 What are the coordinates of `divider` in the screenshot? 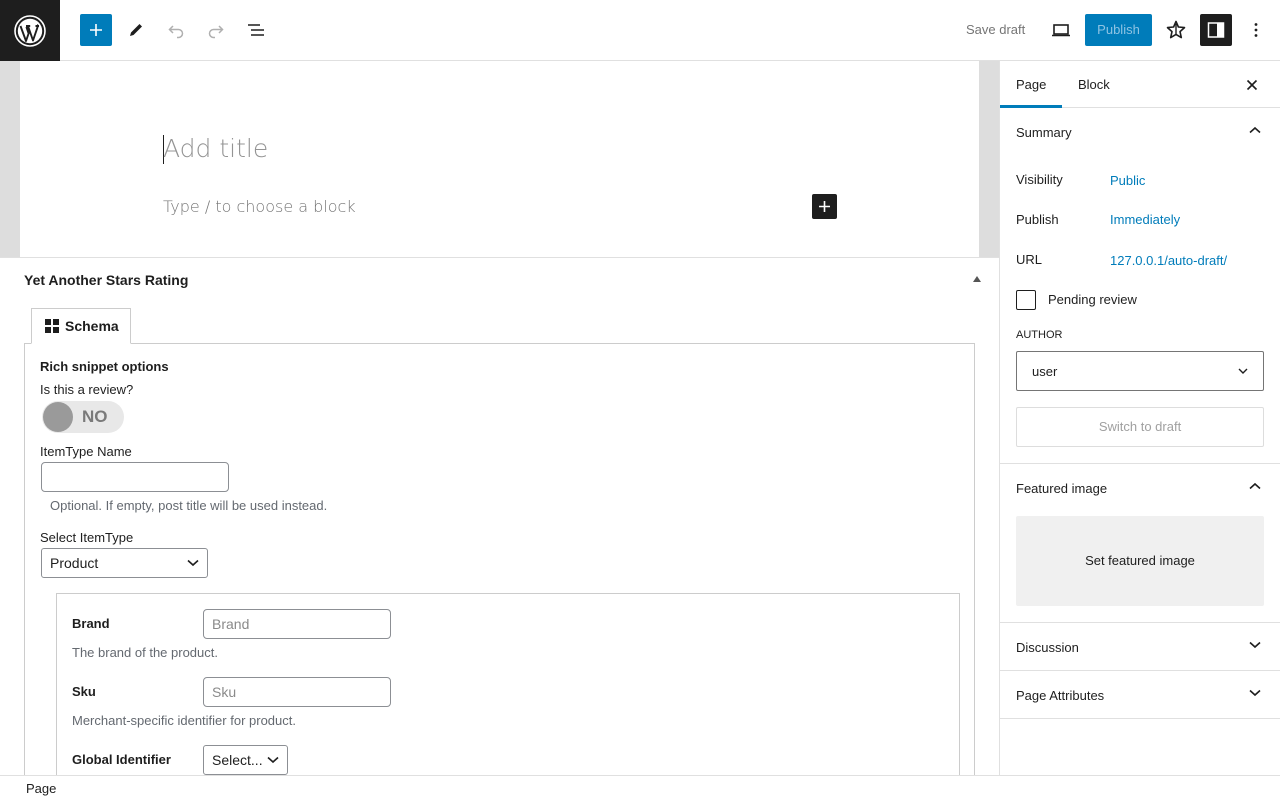 It's located at (1140, 718).